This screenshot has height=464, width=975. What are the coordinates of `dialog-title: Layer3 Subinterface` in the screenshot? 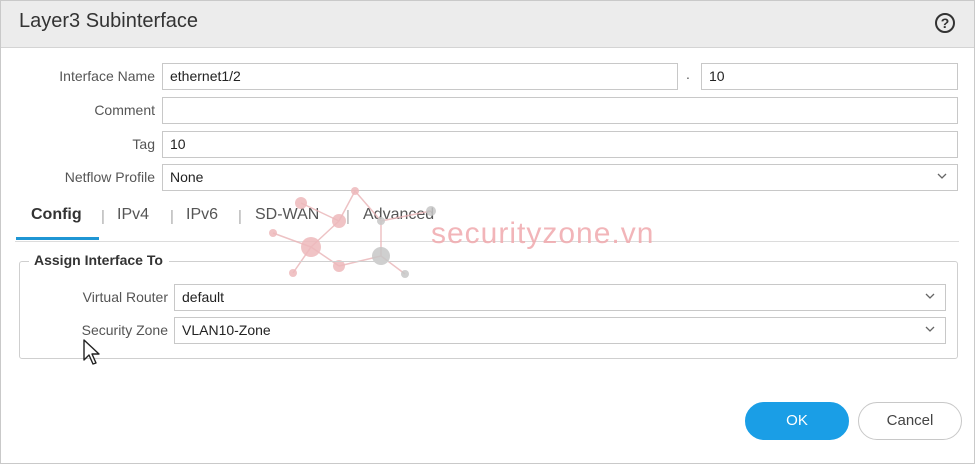 It's located at (109, 21).